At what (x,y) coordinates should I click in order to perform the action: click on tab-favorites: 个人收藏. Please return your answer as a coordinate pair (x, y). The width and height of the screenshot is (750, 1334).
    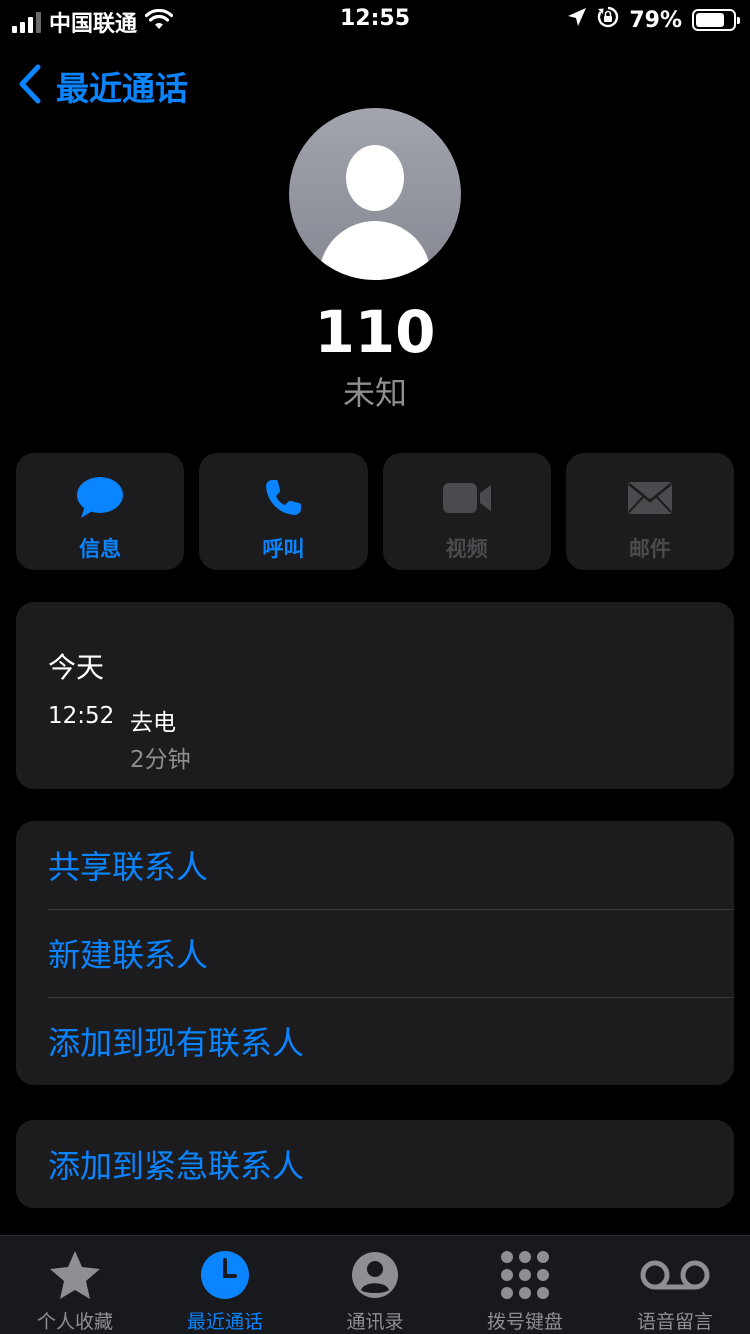
    Looking at the image, I should click on (75, 1285).